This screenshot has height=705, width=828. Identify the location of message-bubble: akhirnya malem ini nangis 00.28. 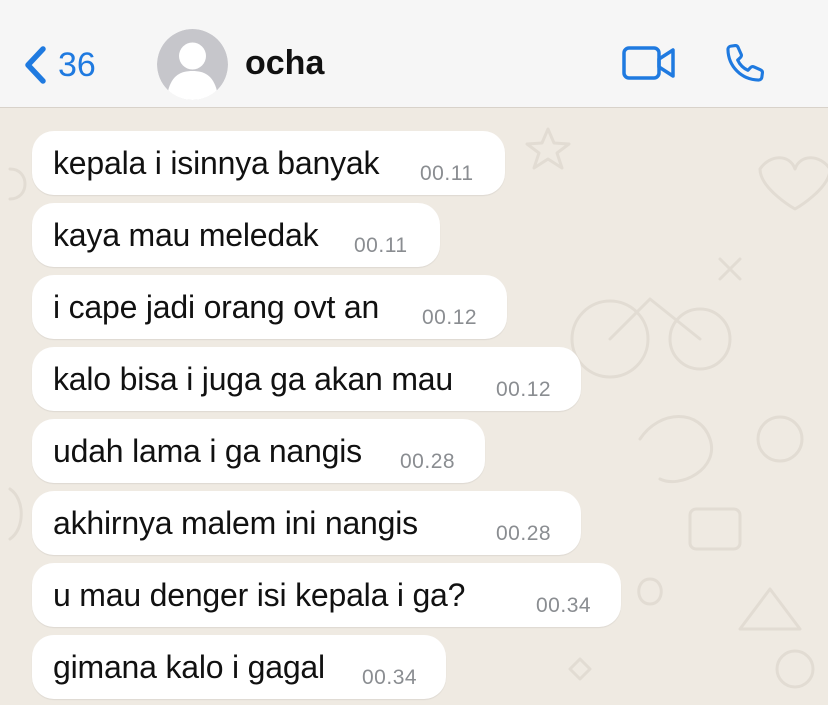
(306, 523).